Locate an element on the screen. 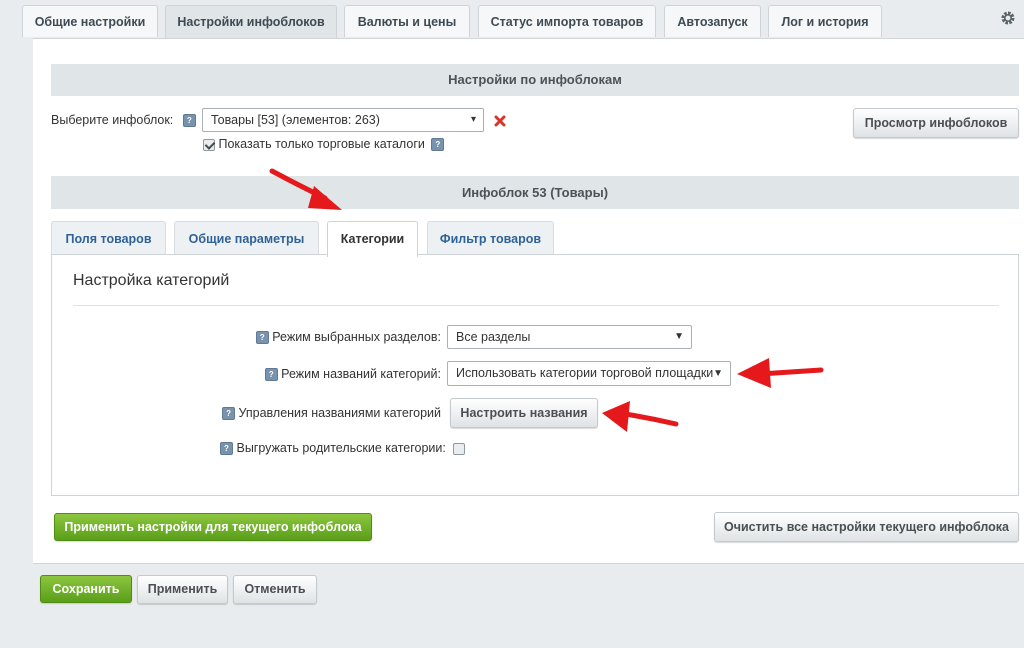  export-parents-row: ? Выгружать родительские категории: is located at coordinates (343, 448).